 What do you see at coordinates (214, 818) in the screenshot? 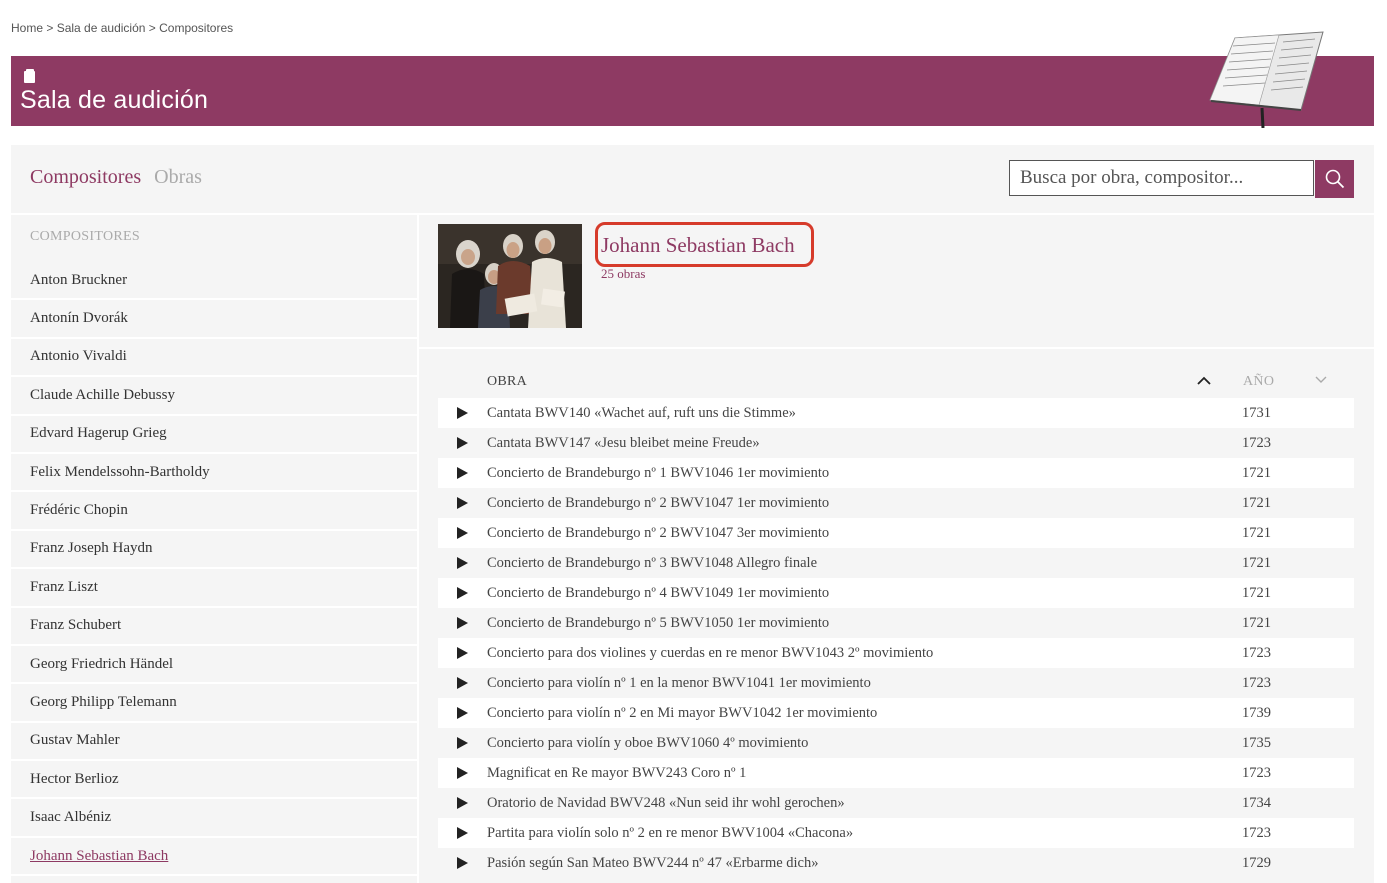
I see `sidebar-item-composer: Isaac Albéniz` at bounding box center [214, 818].